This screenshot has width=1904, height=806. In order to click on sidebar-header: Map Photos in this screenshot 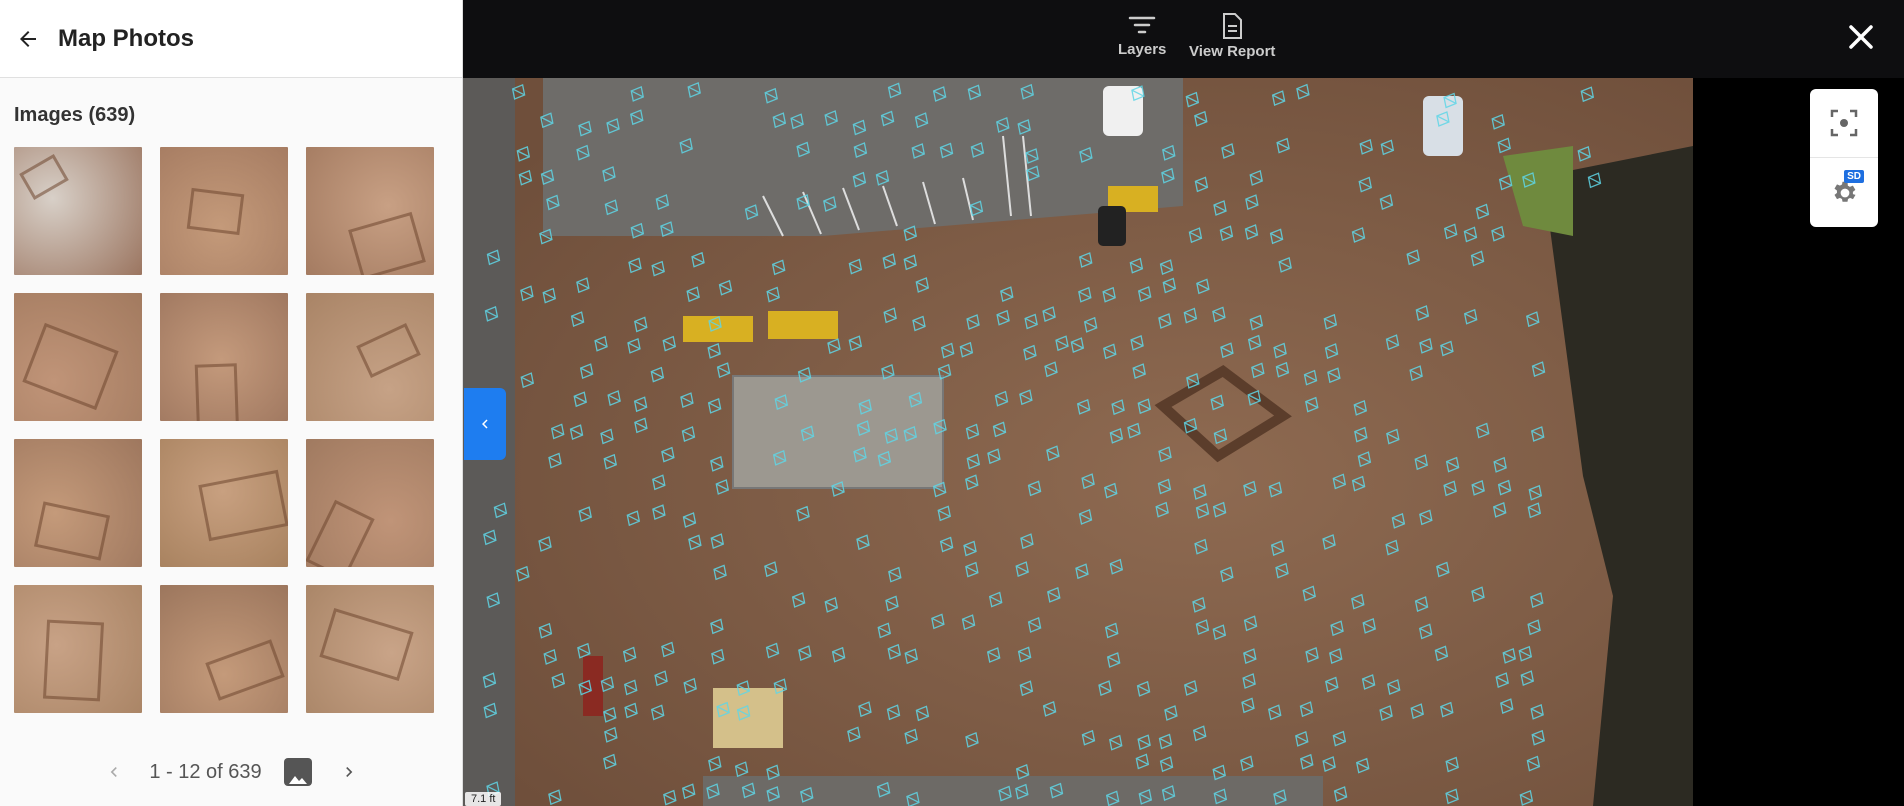, I will do `click(231, 39)`.